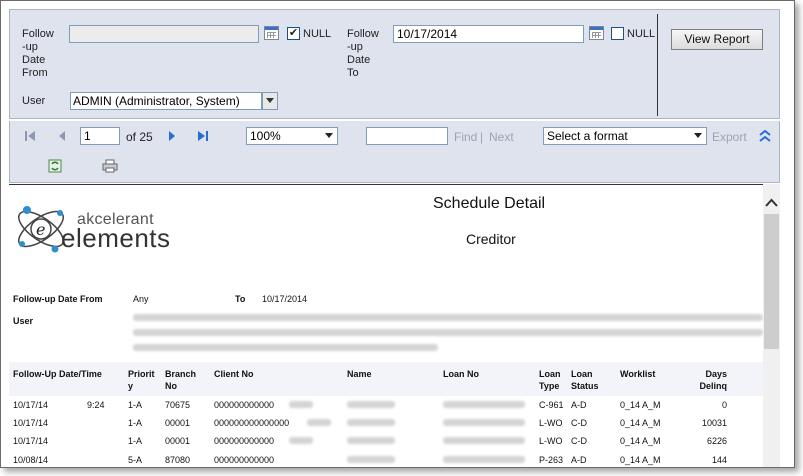 This screenshot has width=803, height=476. I want to click on to-date-input: 10/17/2014, so click(488, 34).